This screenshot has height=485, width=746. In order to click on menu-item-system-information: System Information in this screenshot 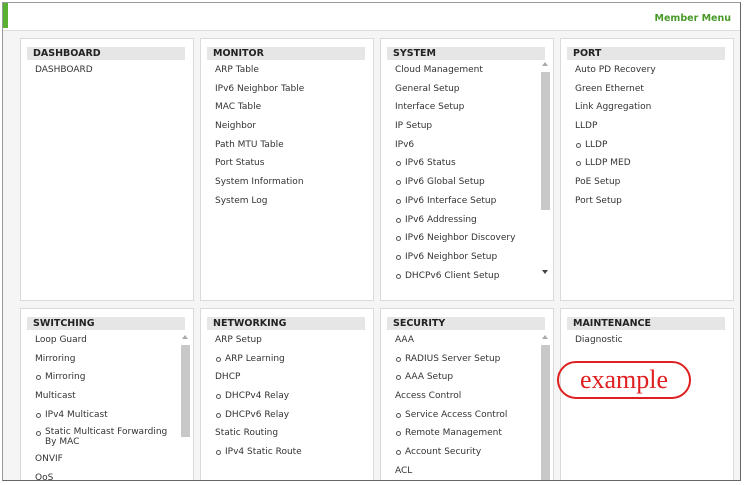, I will do `click(285, 185)`.